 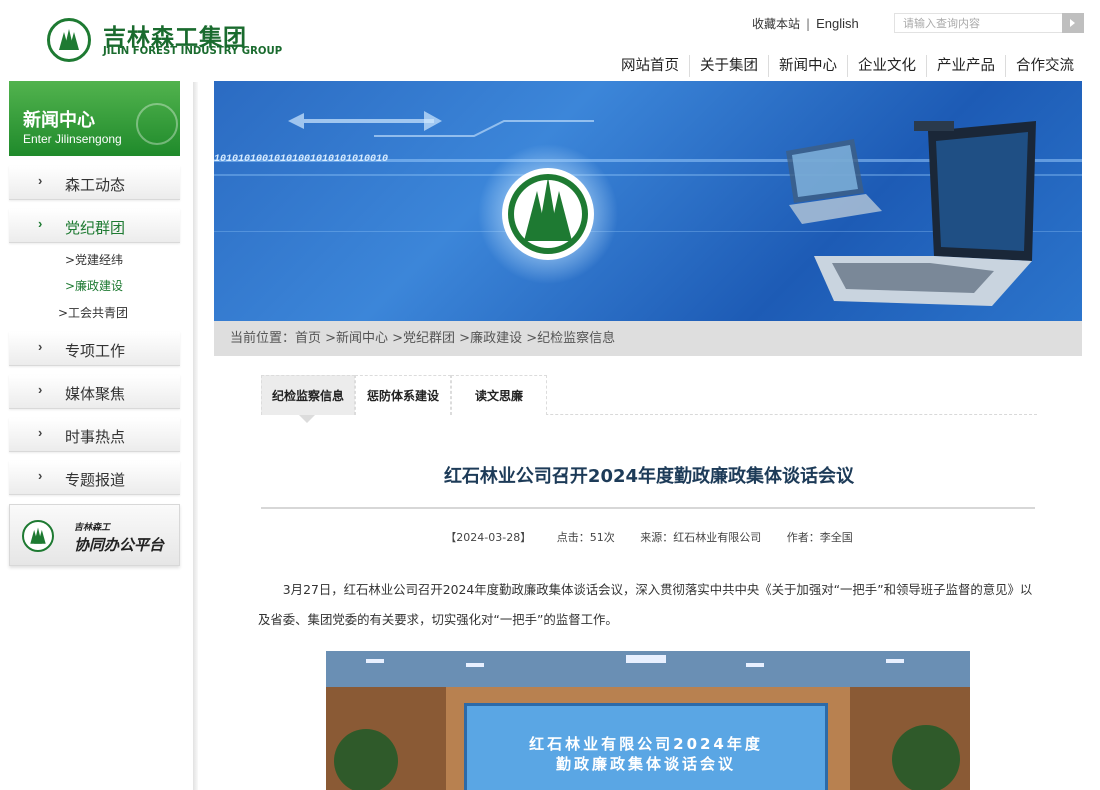 I want to click on sidebar-title: 新闻中心, so click(x=59, y=120).